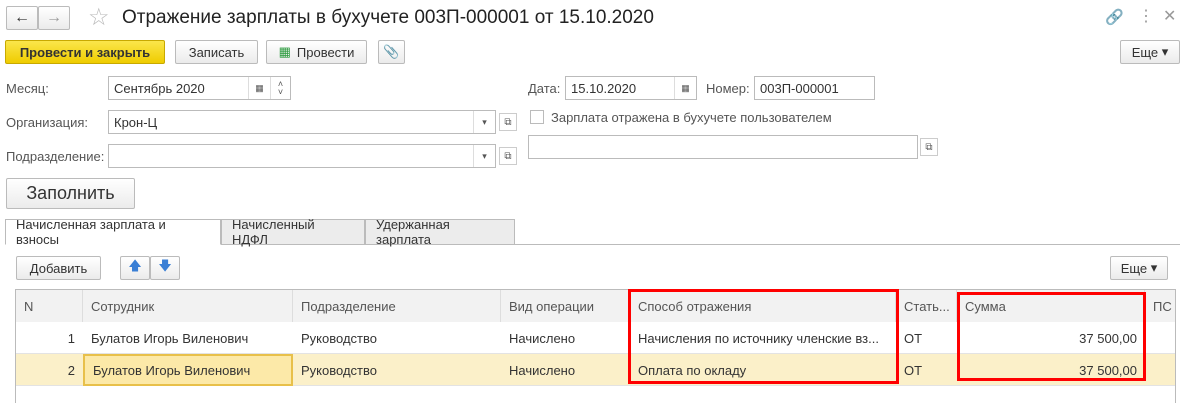 The image size is (1185, 403). I want to click on subdivision-field: ▾, so click(302, 156).